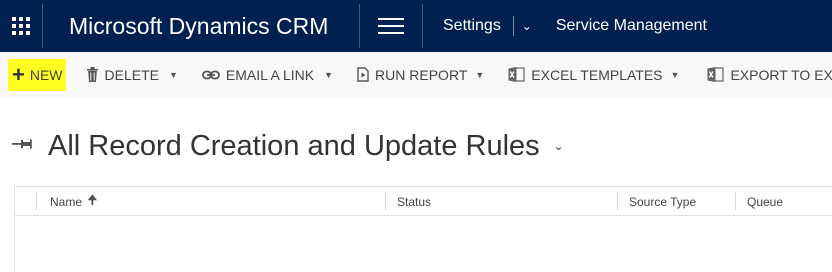 The width and height of the screenshot is (832, 272). I want to click on nav-settings-link: Settings, so click(468, 26).